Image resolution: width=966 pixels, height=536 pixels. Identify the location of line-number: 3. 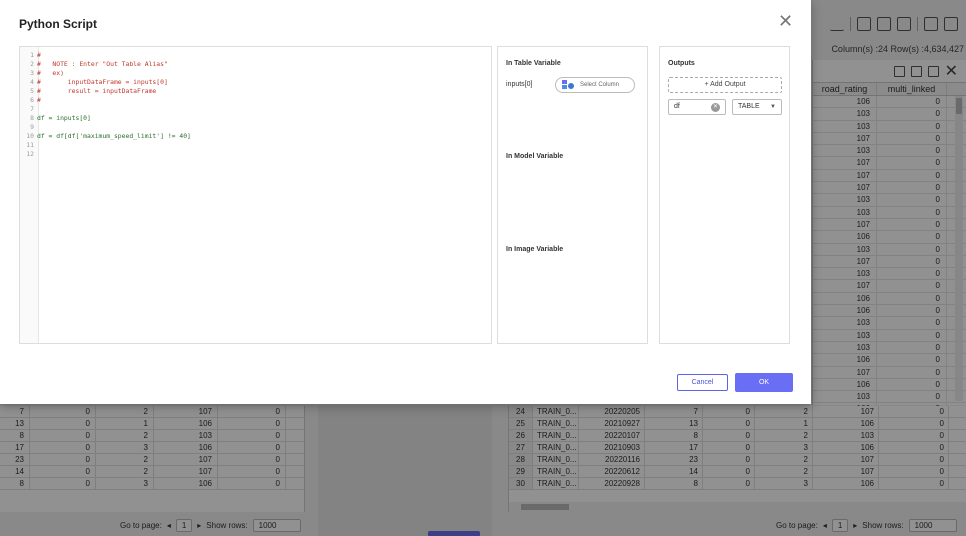
(32, 73).